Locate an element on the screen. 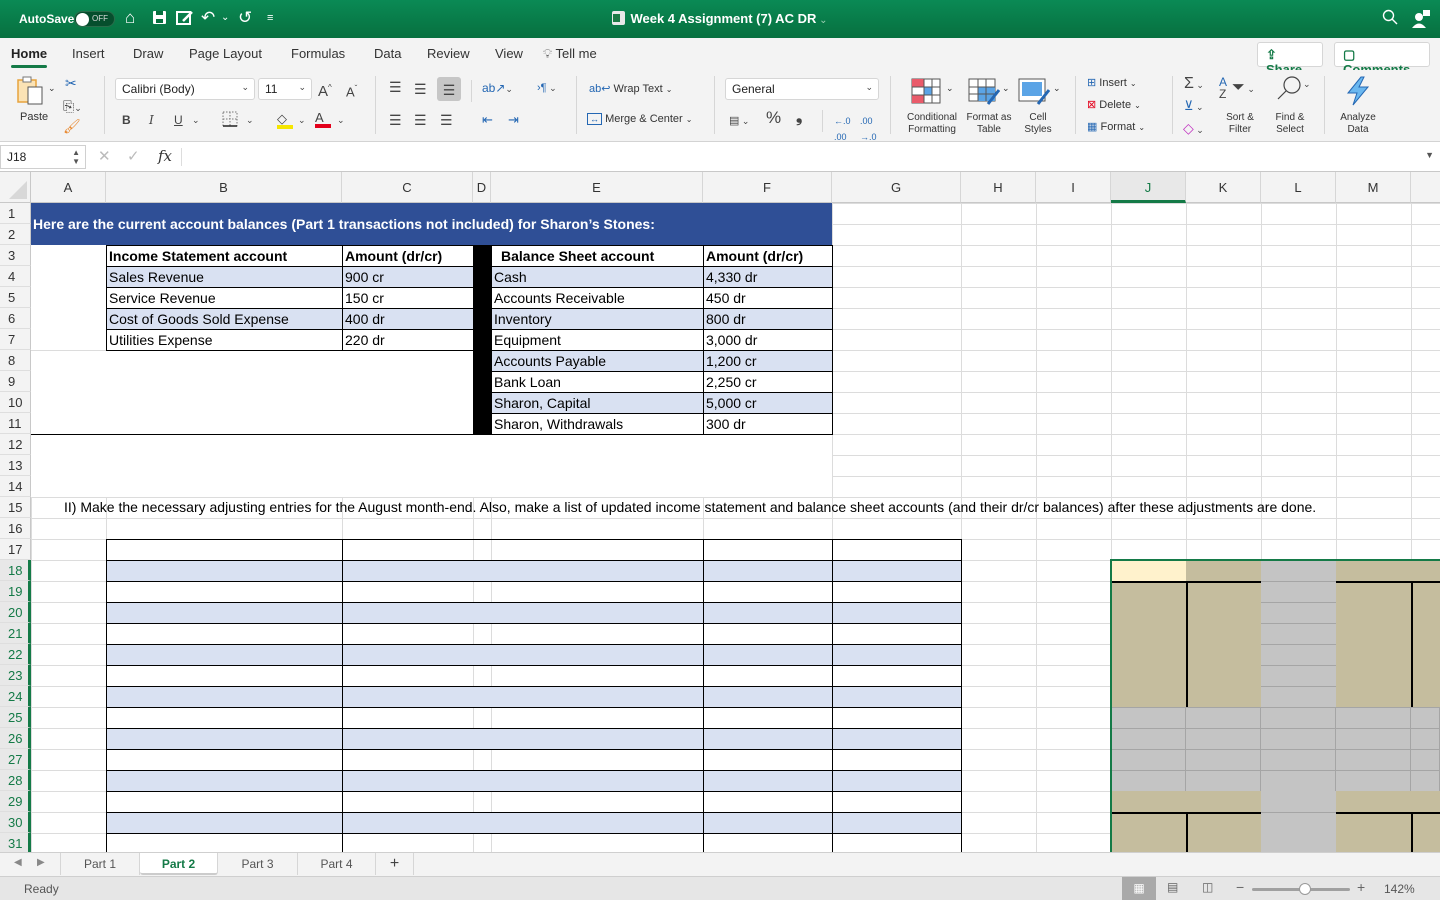  row-header-4: 4 is located at coordinates (15, 276).